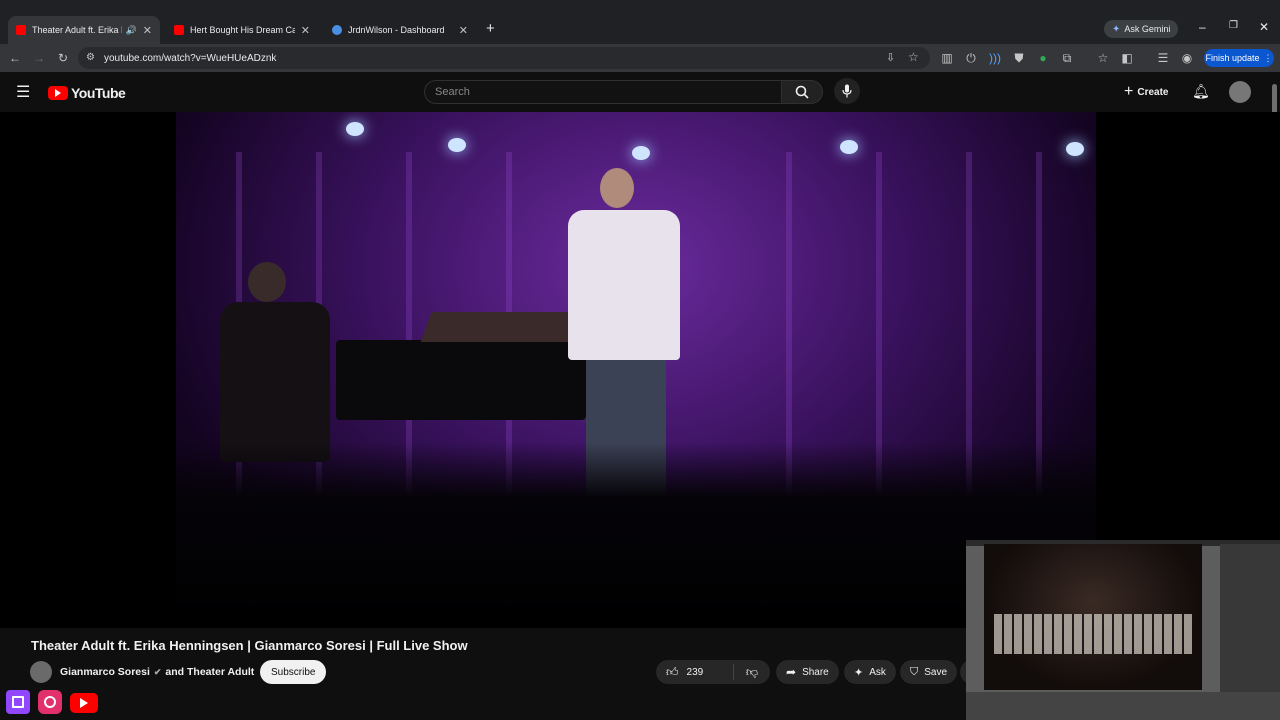 The height and width of the screenshot is (720, 1280). What do you see at coordinates (131, 30) in the screenshot?
I see `speaker-icon: 🔊` at bounding box center [131, 30].